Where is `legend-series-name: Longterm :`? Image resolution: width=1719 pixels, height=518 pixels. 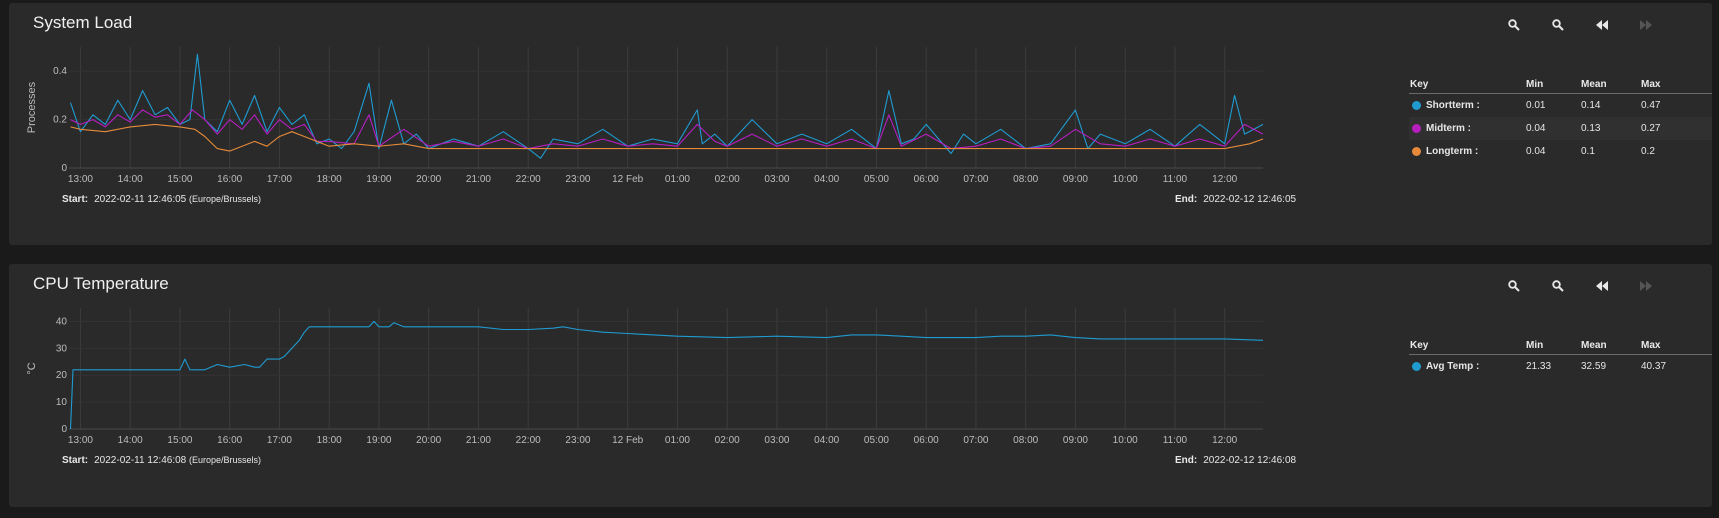
legend-series-name: Longterm : is located at coordinates (1452, 151).